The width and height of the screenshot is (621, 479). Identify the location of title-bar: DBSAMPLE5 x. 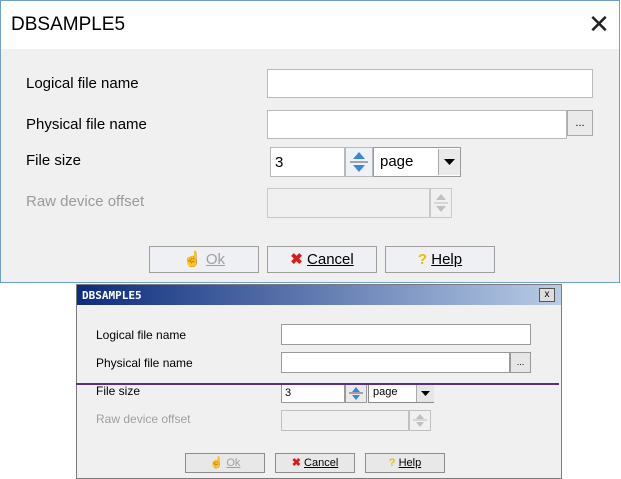
(319, 295).